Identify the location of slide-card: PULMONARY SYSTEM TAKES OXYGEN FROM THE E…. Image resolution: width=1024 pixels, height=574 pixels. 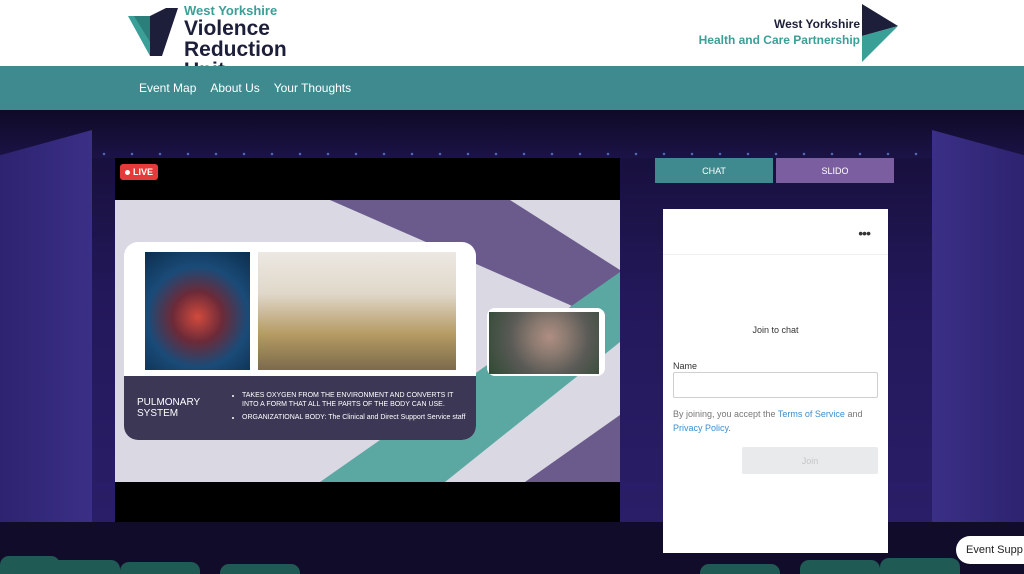
(300, 341).